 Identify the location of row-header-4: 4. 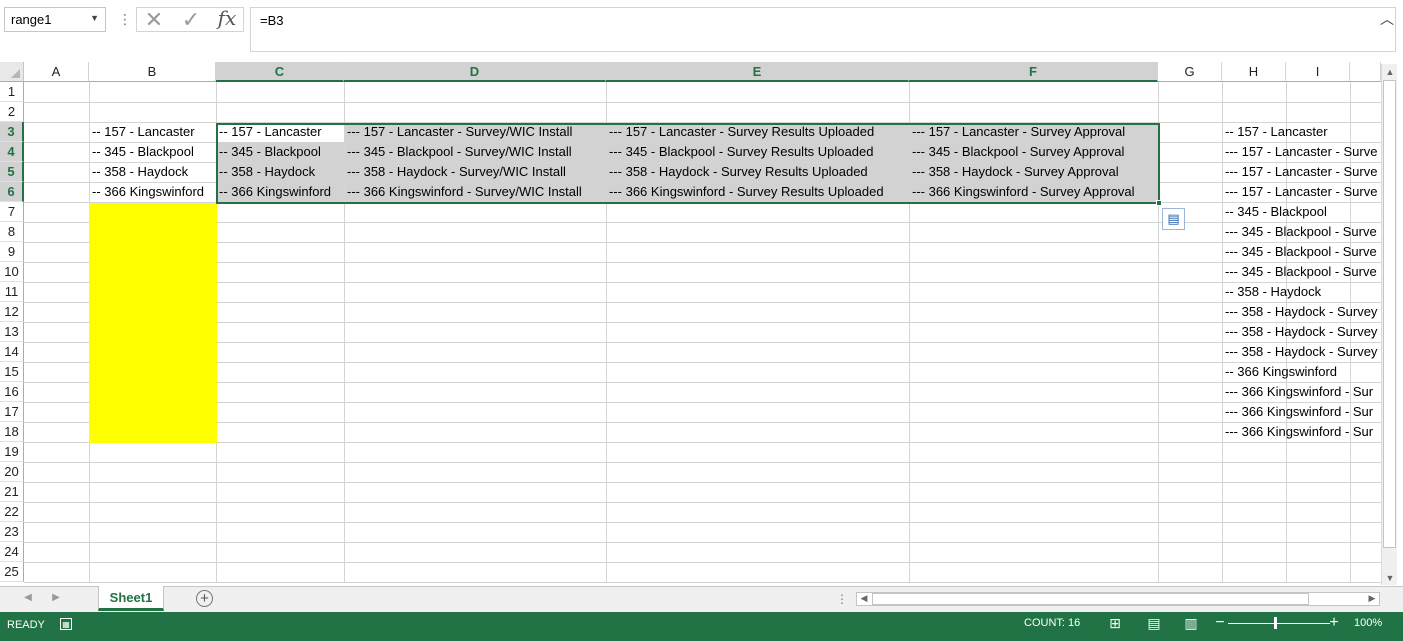
(12, 152).